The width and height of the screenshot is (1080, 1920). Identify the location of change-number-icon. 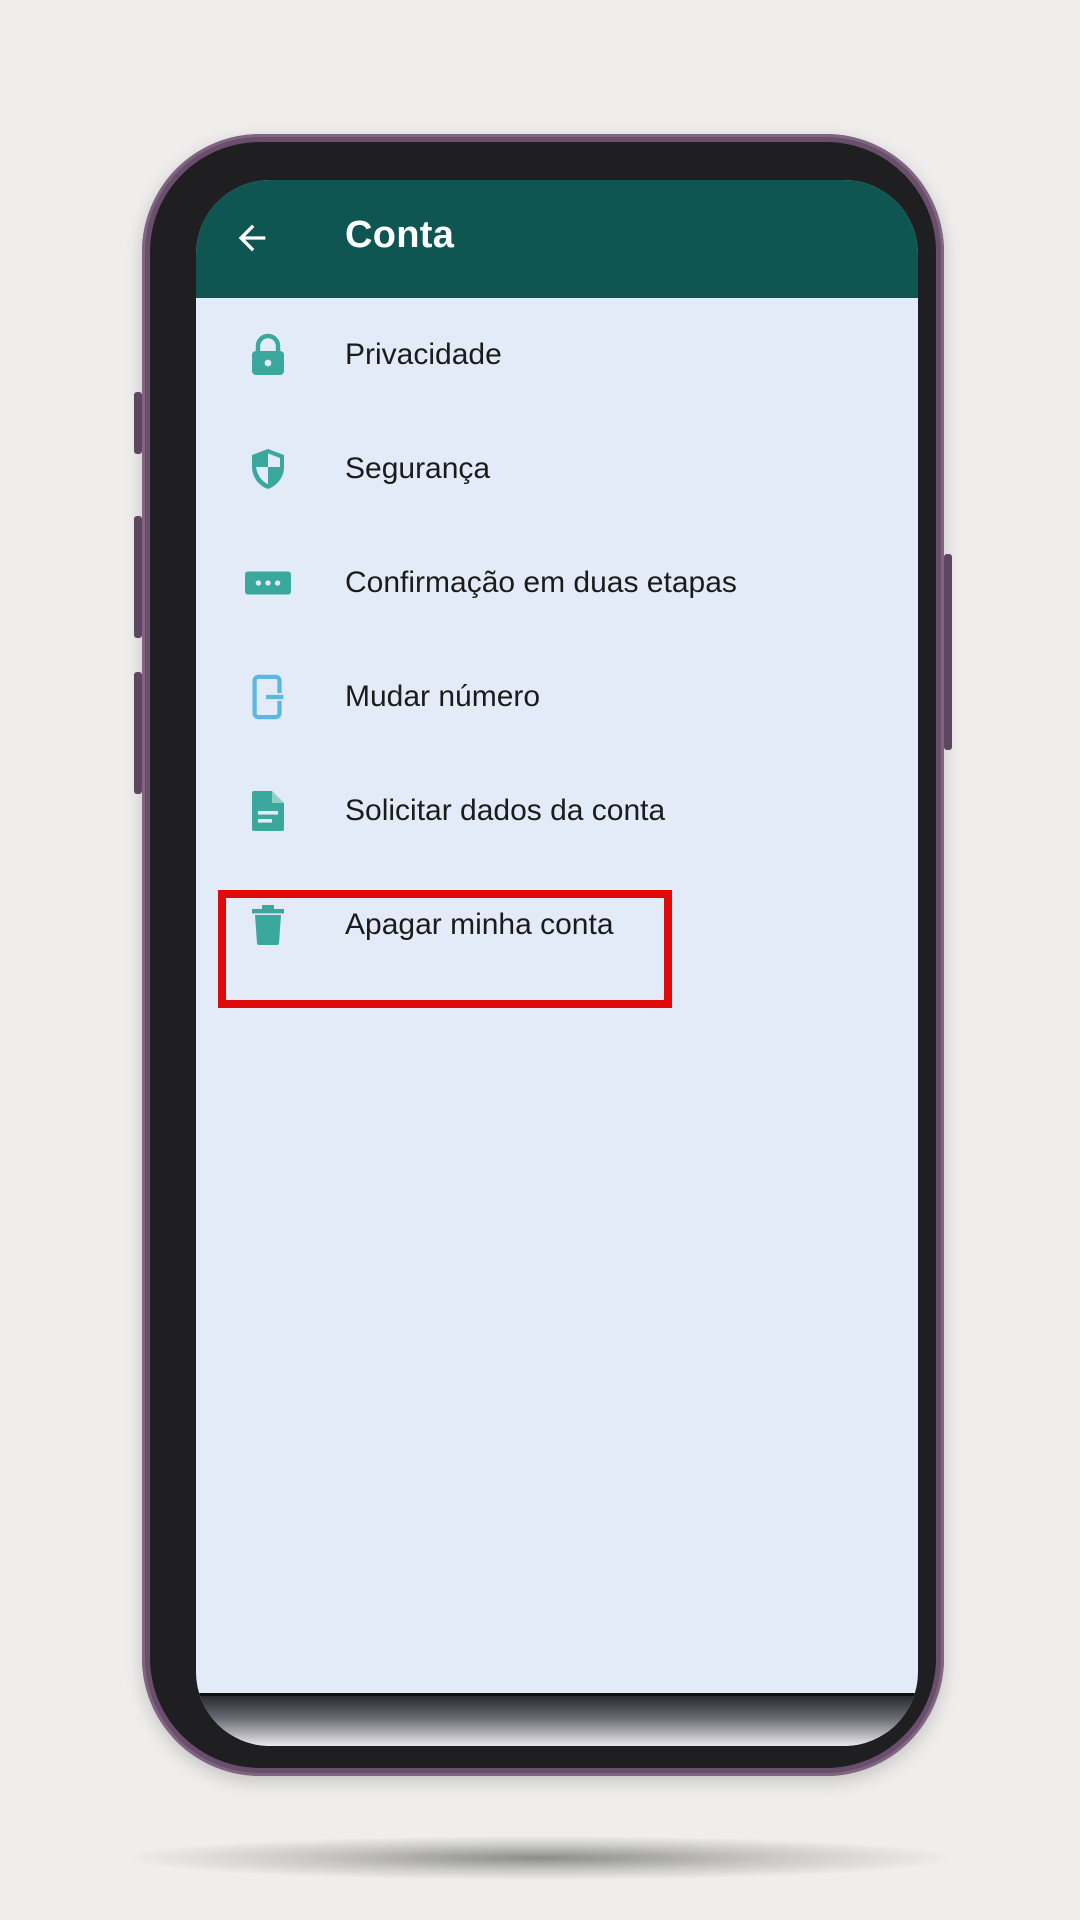
(268, 697).